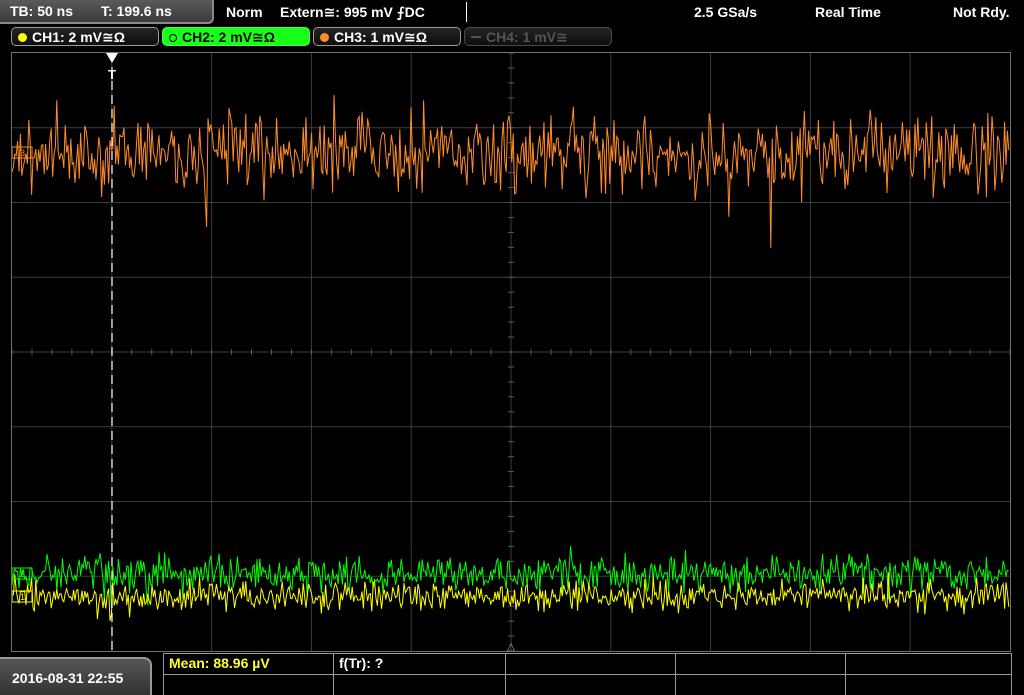  Describe the element at coordinates (228, 37) in the screenshot. I see `channel-2-label: CH2: 2 mV≅Ω` at that location.